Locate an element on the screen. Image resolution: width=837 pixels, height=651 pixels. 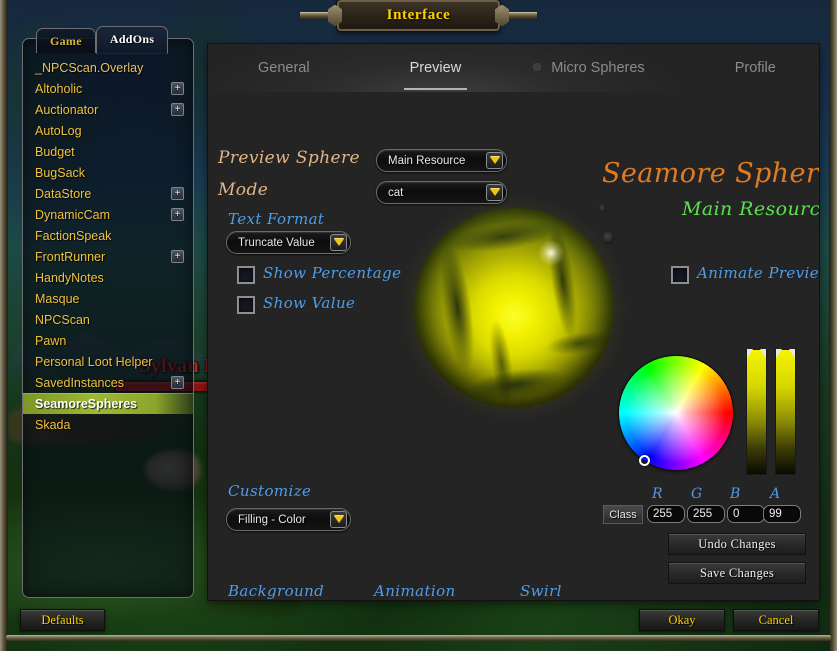
brightness-slider is located at coordinates (756, 412).